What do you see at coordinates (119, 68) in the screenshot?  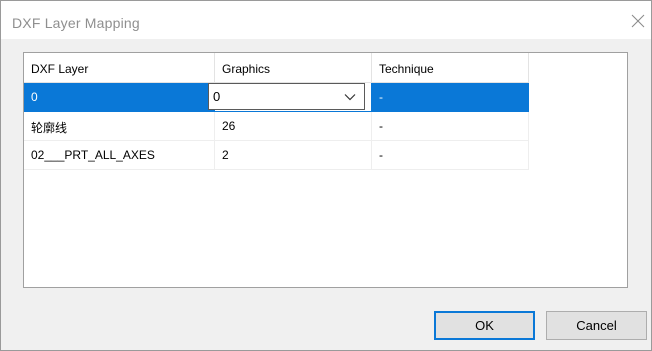 I see `column-header-dxf-layer: DXF Layer` at bounding box center [119, 68].